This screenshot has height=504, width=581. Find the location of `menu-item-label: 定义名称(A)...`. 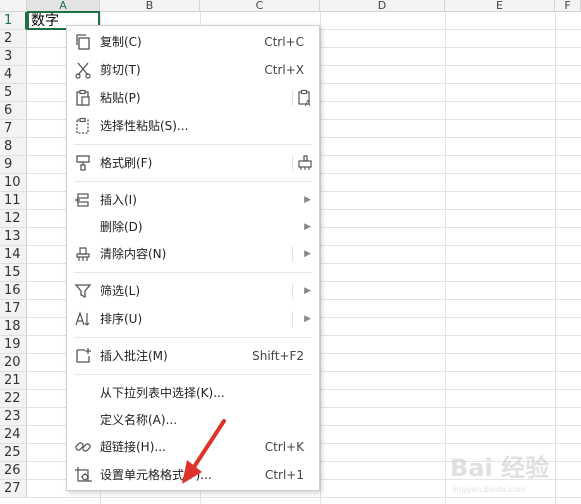

menu-item-label: 定义名称(A)... is located at coordinates (139, 420).